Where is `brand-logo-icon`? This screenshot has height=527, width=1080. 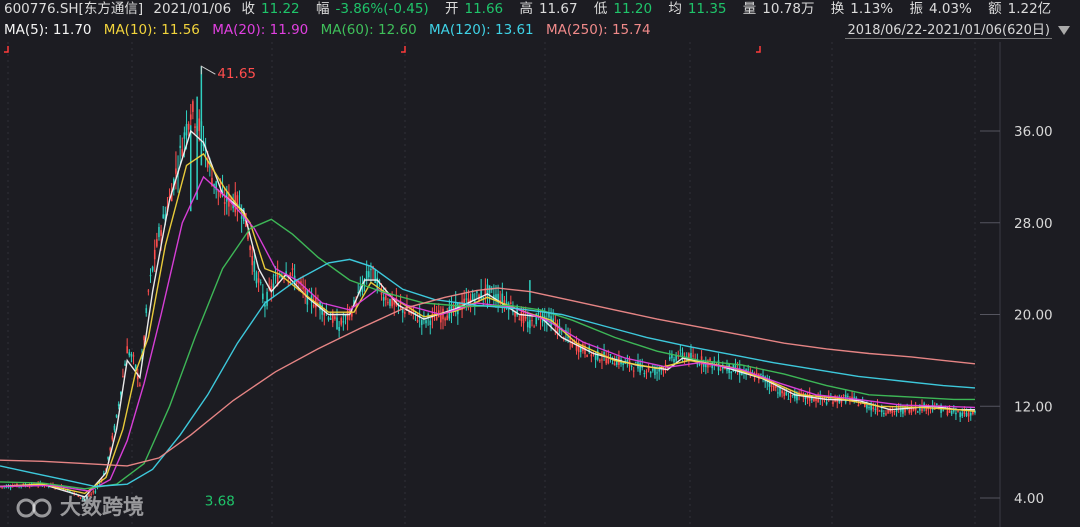
brand-logo-icon is located at coordinates (34, 508).